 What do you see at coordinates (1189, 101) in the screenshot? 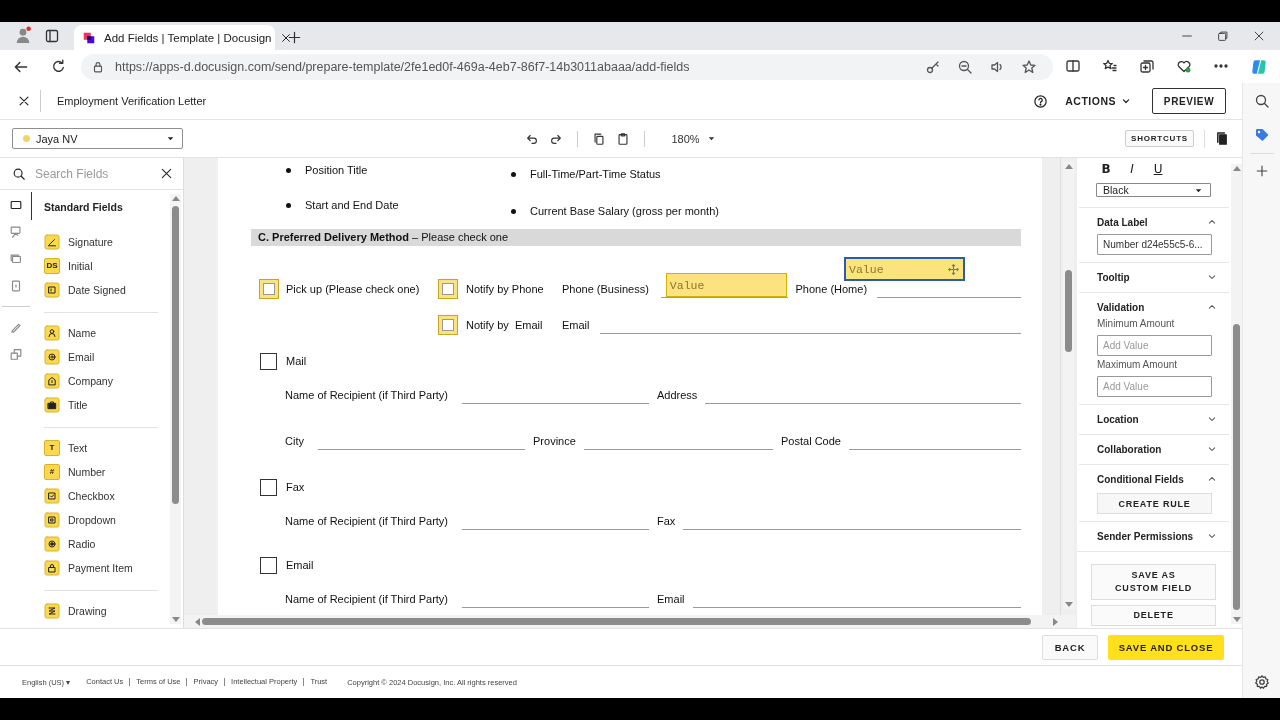
I see `preview-button: PREVIEW` at bounding box center [1189, 101].